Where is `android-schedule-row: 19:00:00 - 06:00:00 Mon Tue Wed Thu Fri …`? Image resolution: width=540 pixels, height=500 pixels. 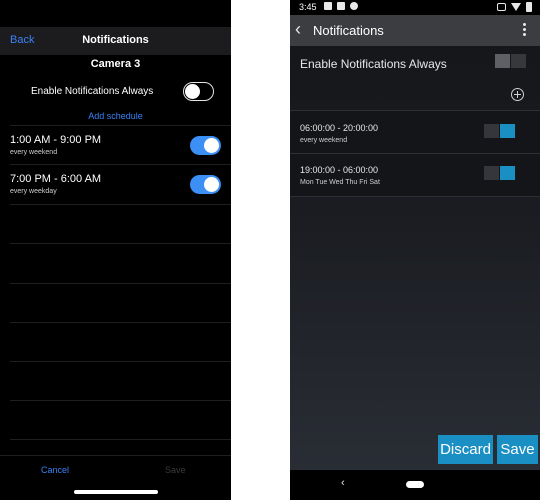
android-schedule-row: 19:00:00 - 06:00:00 Mon Tue Wed Thu Fri … is located at coordinates (415, 175).